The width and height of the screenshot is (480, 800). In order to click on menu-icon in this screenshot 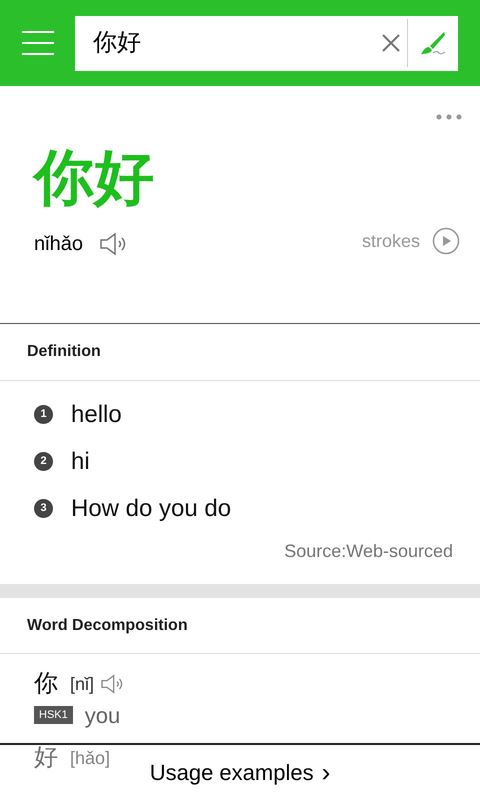, I will do `click(38, 43)`.